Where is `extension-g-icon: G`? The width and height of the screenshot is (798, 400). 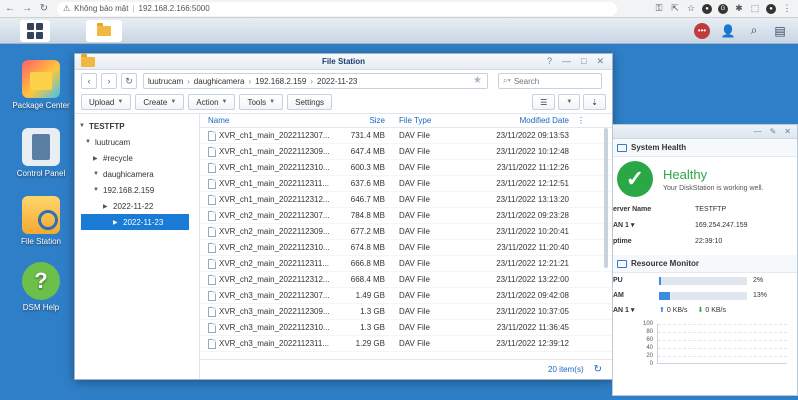
extension-g-icon: G is located at coordinates (723, 8).